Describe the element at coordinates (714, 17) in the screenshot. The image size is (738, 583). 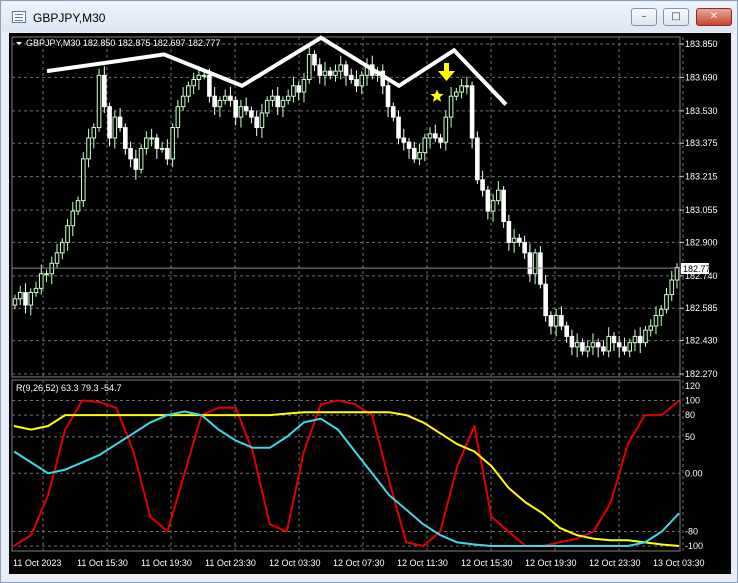
I see `close-button: ✕` at that location.